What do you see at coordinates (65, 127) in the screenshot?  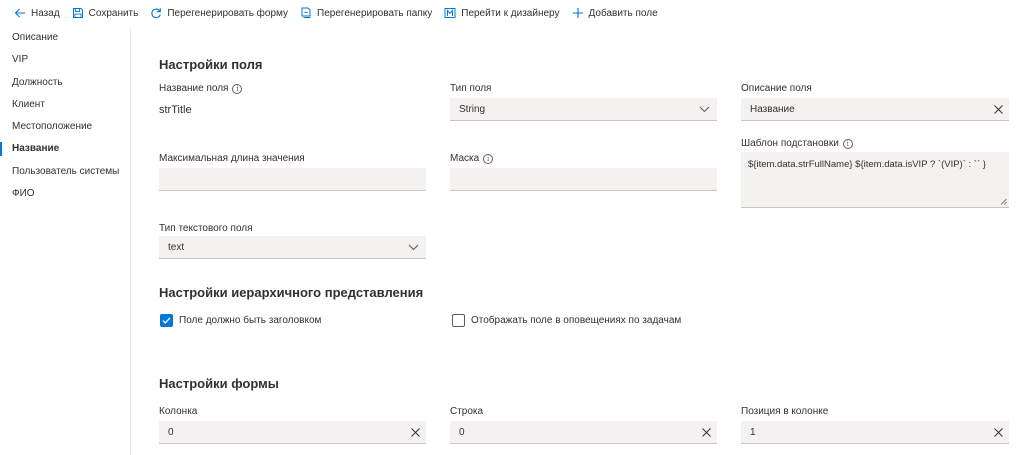 I see `sidebar-item-location: Местоположение` at bounding box center [65, 127].